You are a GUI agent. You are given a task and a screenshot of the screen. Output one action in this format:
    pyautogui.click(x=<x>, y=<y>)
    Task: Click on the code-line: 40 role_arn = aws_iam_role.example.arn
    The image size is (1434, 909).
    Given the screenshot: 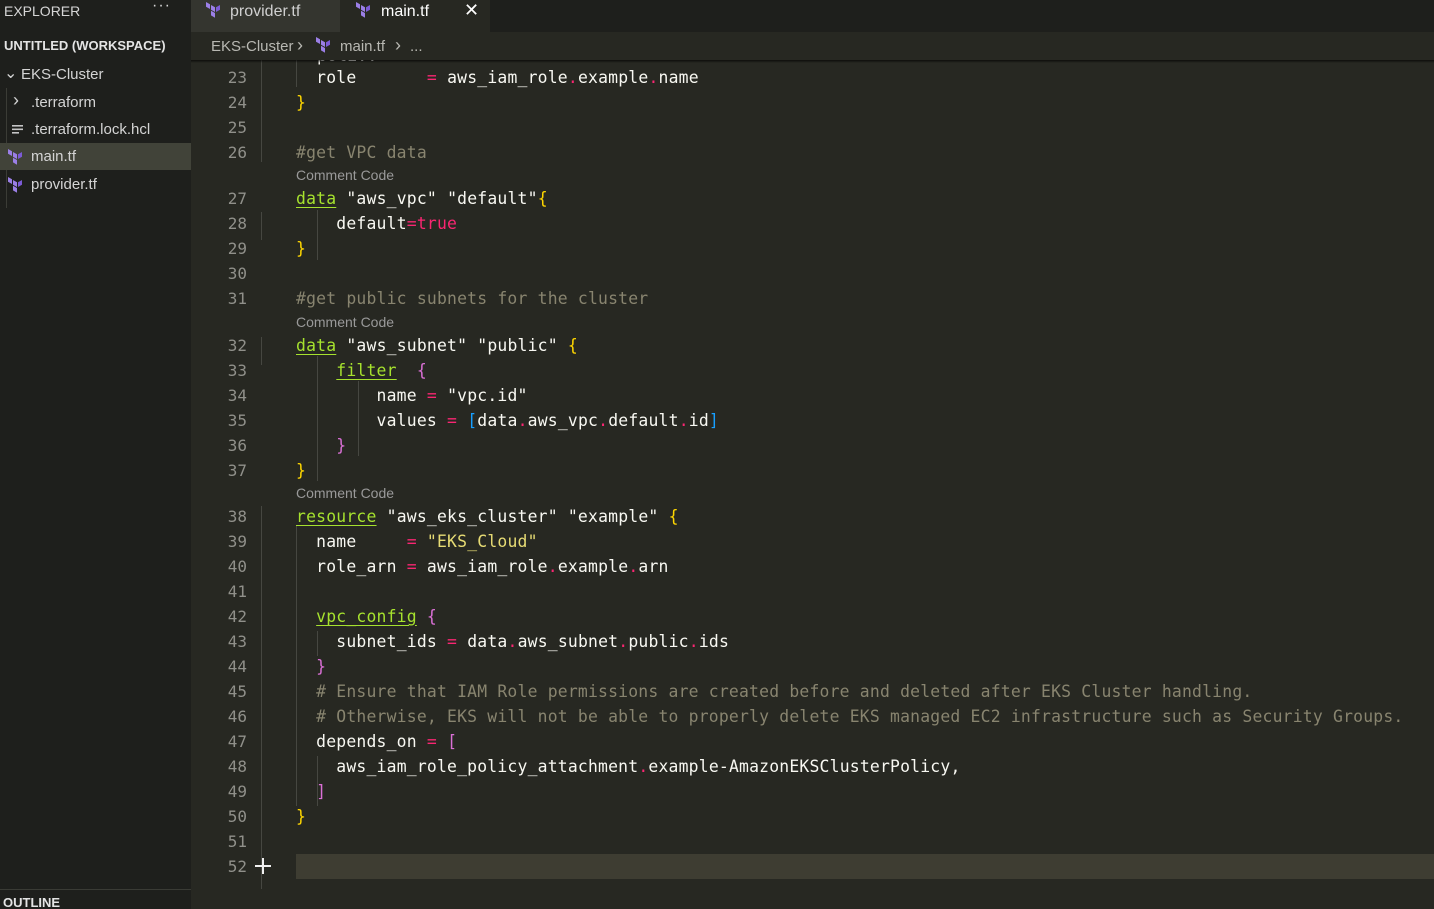 What is the action you would take?
    pyautogui.click(x=812, y=566)
    